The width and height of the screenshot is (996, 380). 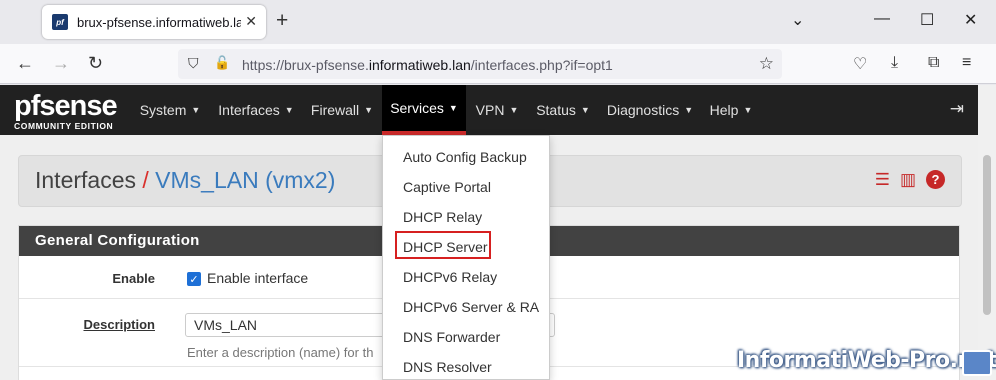 I want to click on download-icon: ⤓, so click(x=894, y=63).